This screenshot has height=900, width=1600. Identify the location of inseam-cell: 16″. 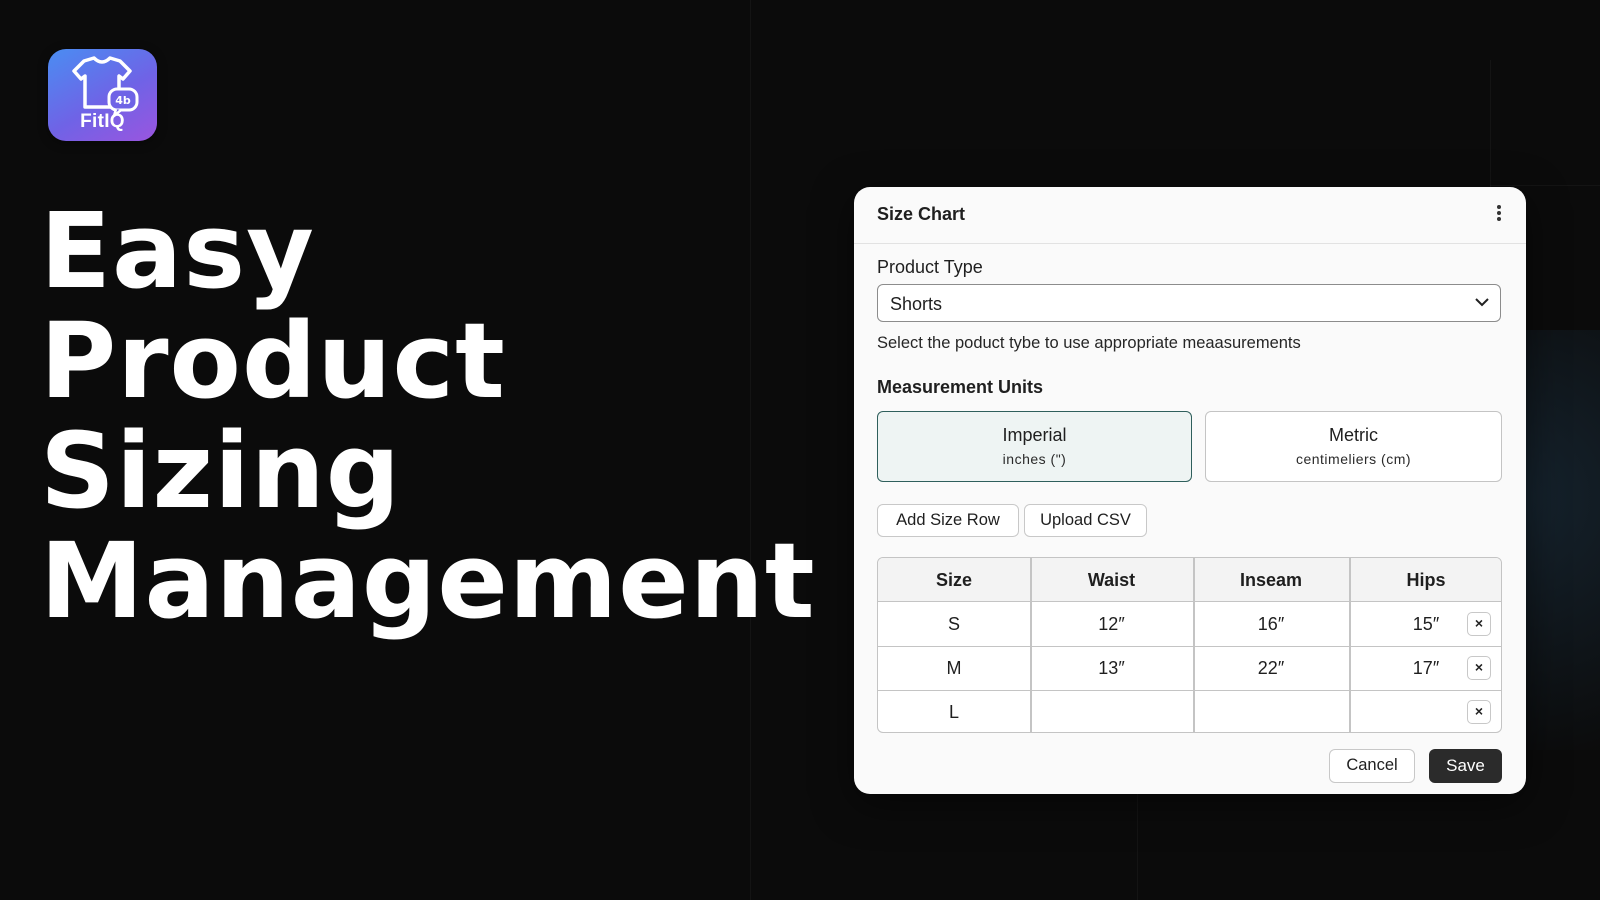
(1271, 624).